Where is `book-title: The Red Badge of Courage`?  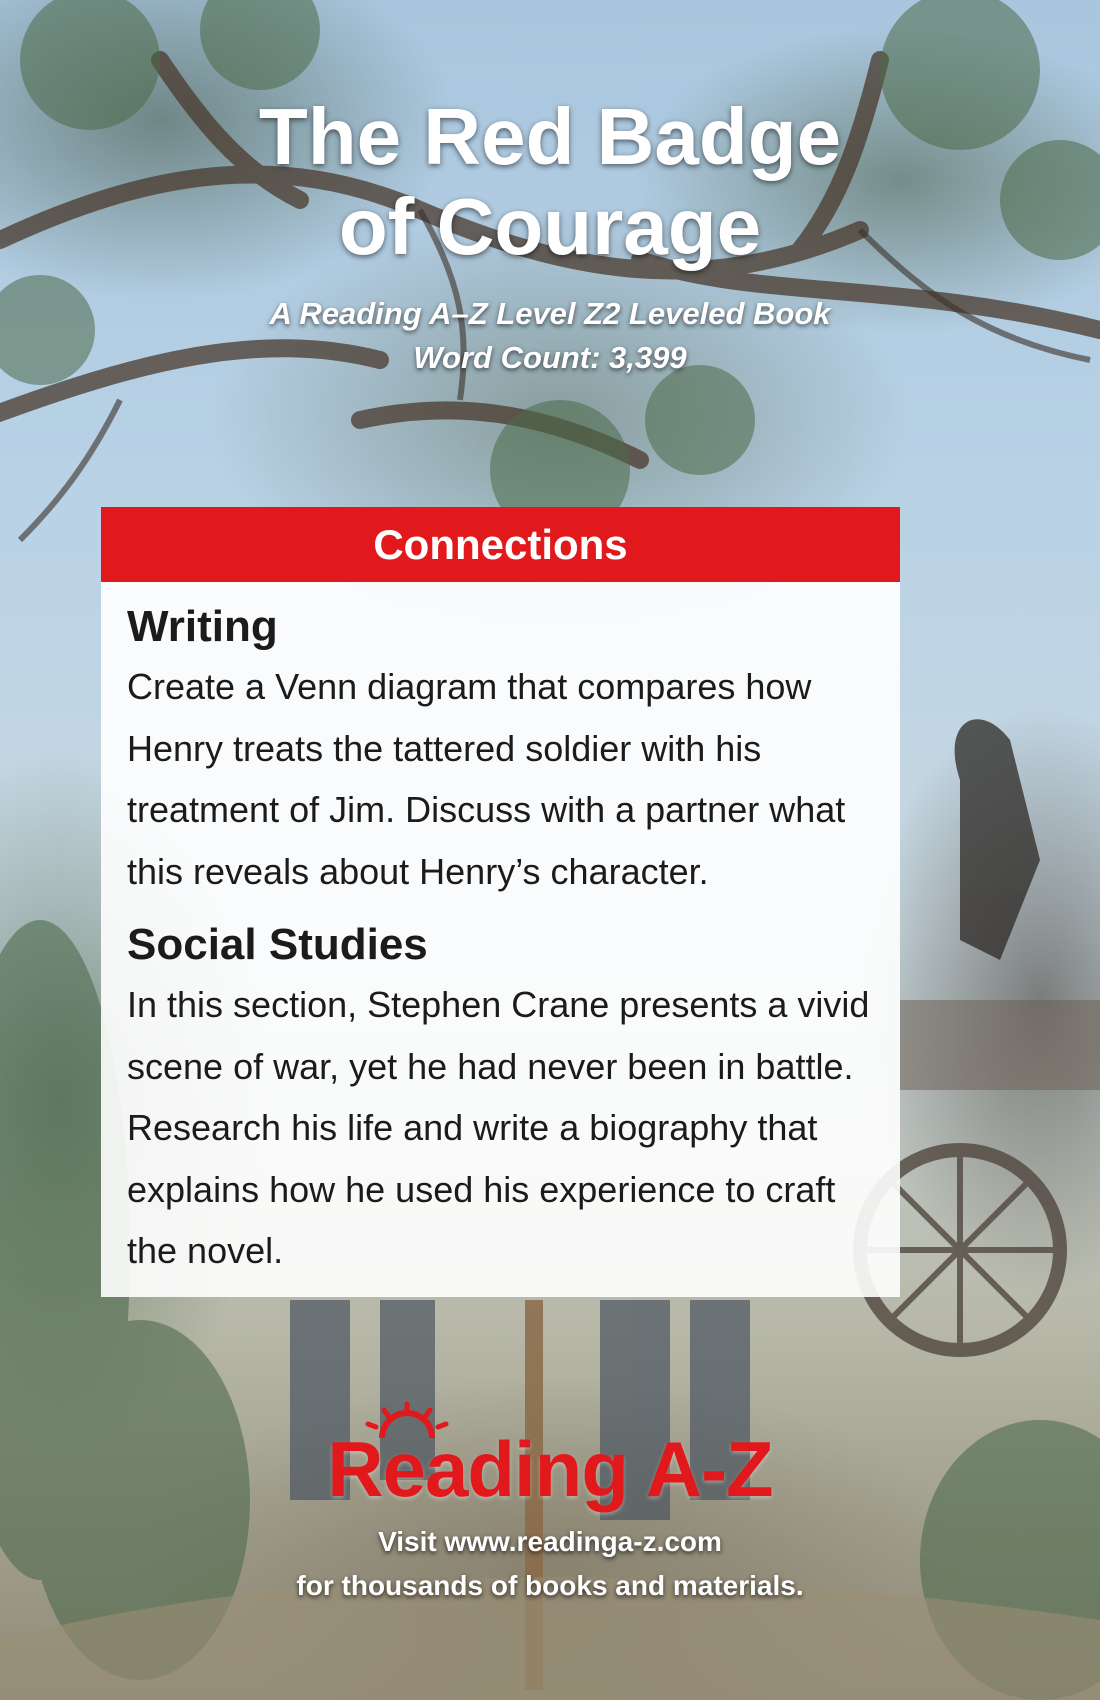
book-title: The Red Badge of Courage is located at coordinates (550, 182).